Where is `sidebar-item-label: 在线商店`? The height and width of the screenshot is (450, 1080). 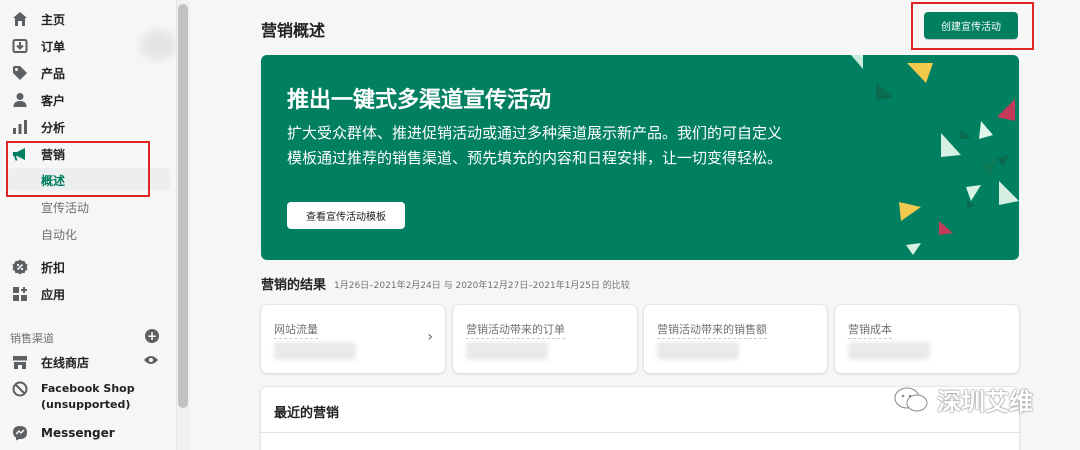 sidebar-item-label: 在线商店 is located at coordinates (65, 362).